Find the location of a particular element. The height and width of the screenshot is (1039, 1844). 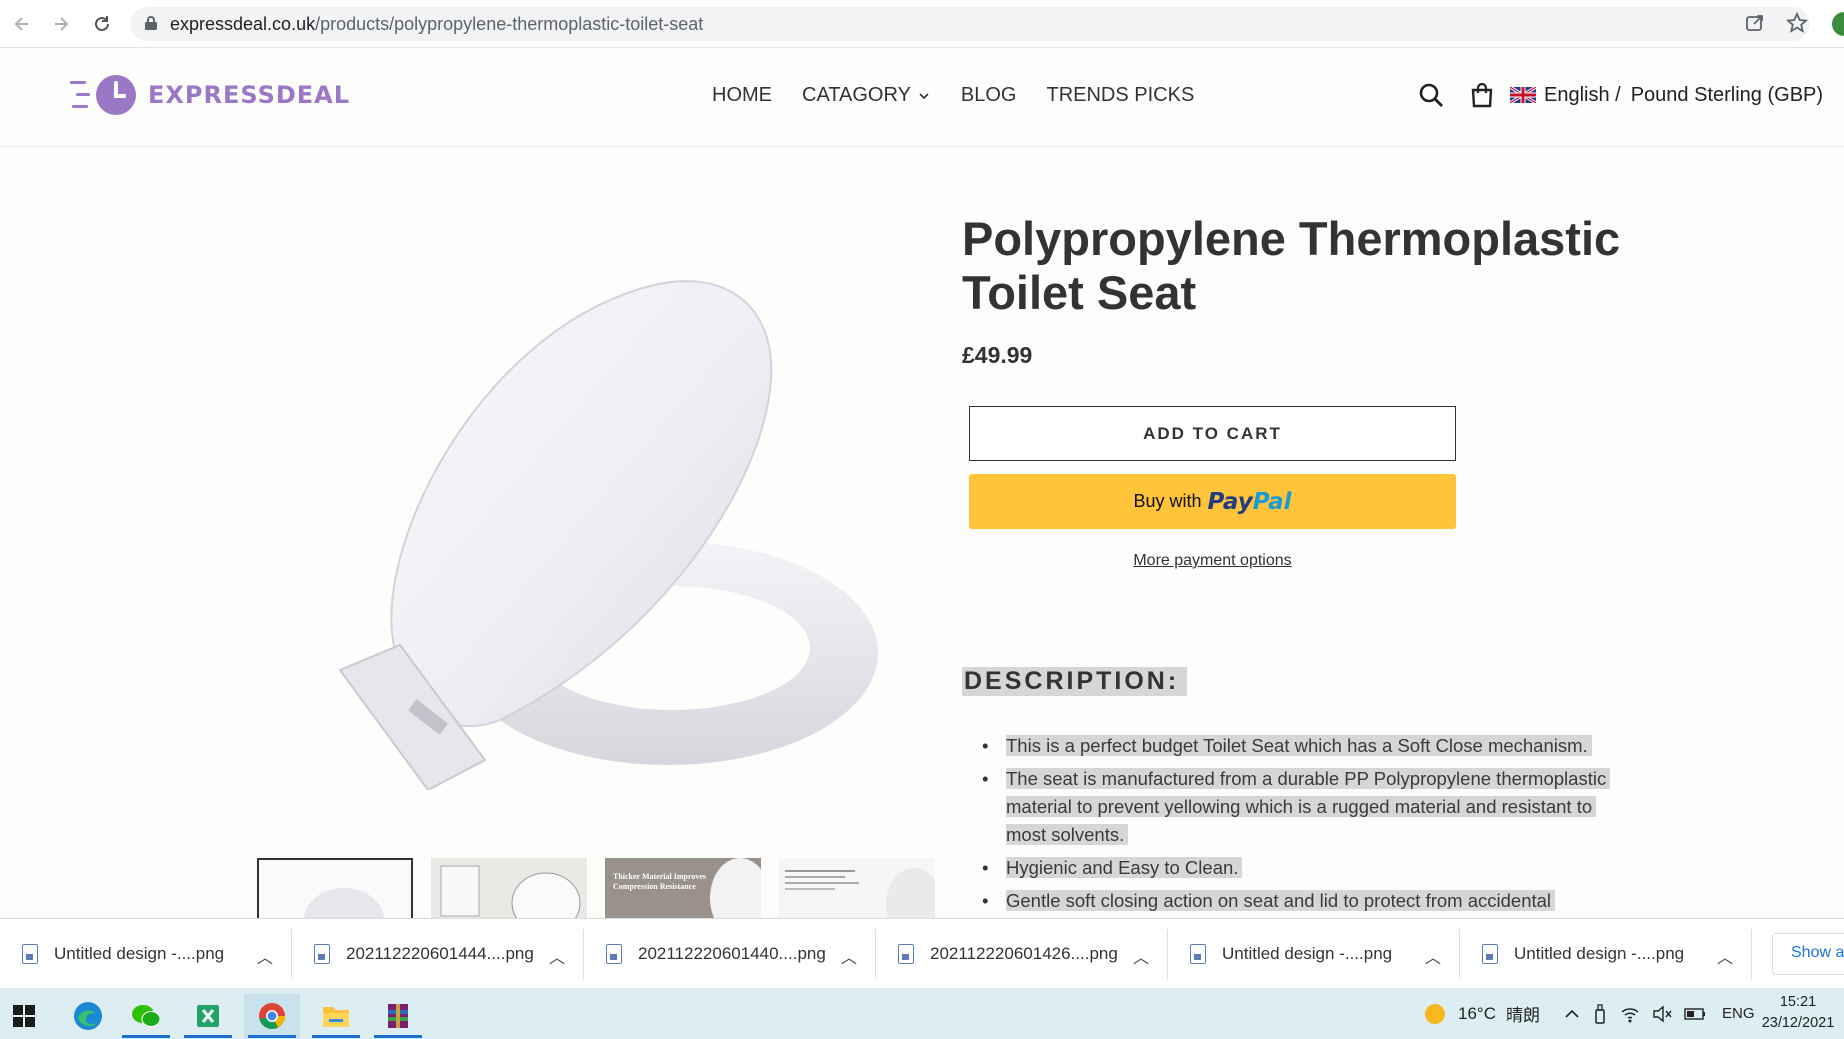

winrar-icon is located at coordinates (398, 1016).